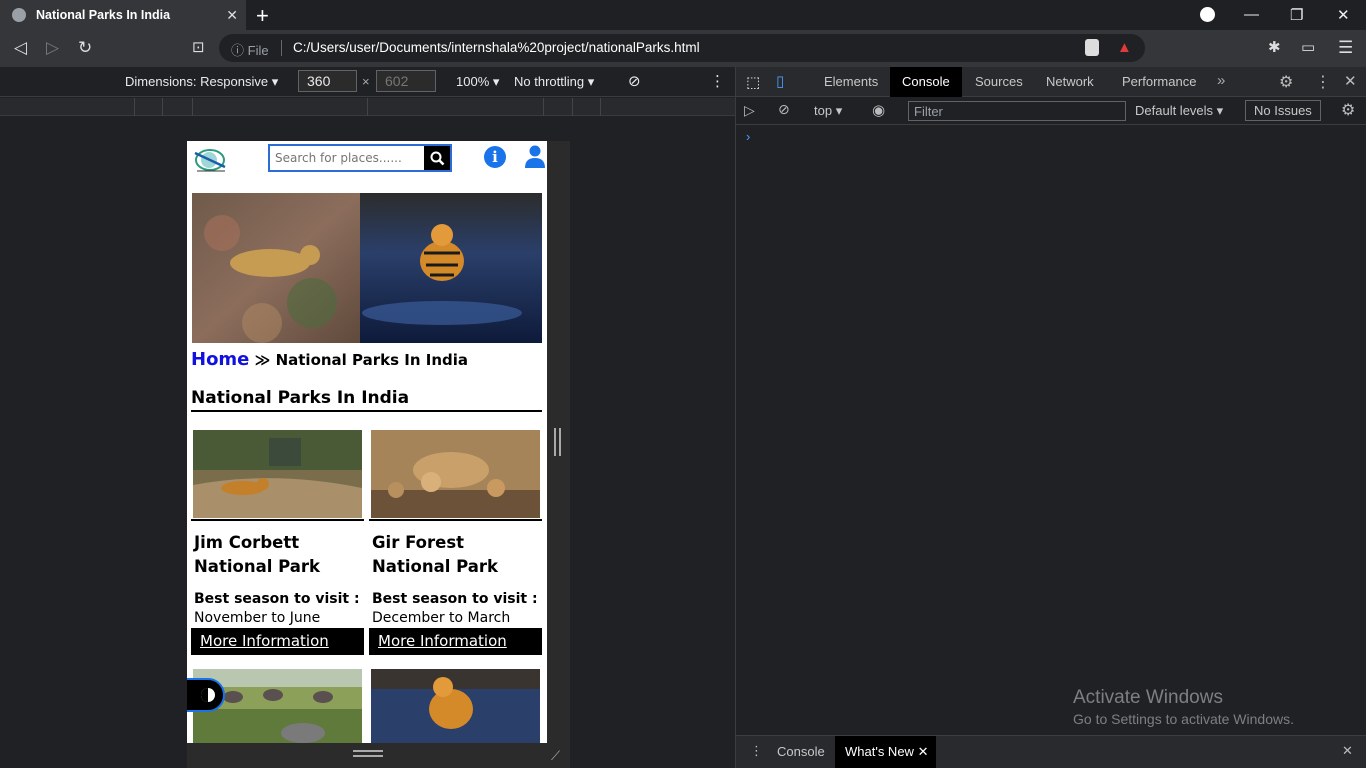 The width and height of the screenshot is (1366, 768). What do you see at coordinates (327, 81) in the screenshot?
I see `width-input: 360` at bounding box center [327, 81].